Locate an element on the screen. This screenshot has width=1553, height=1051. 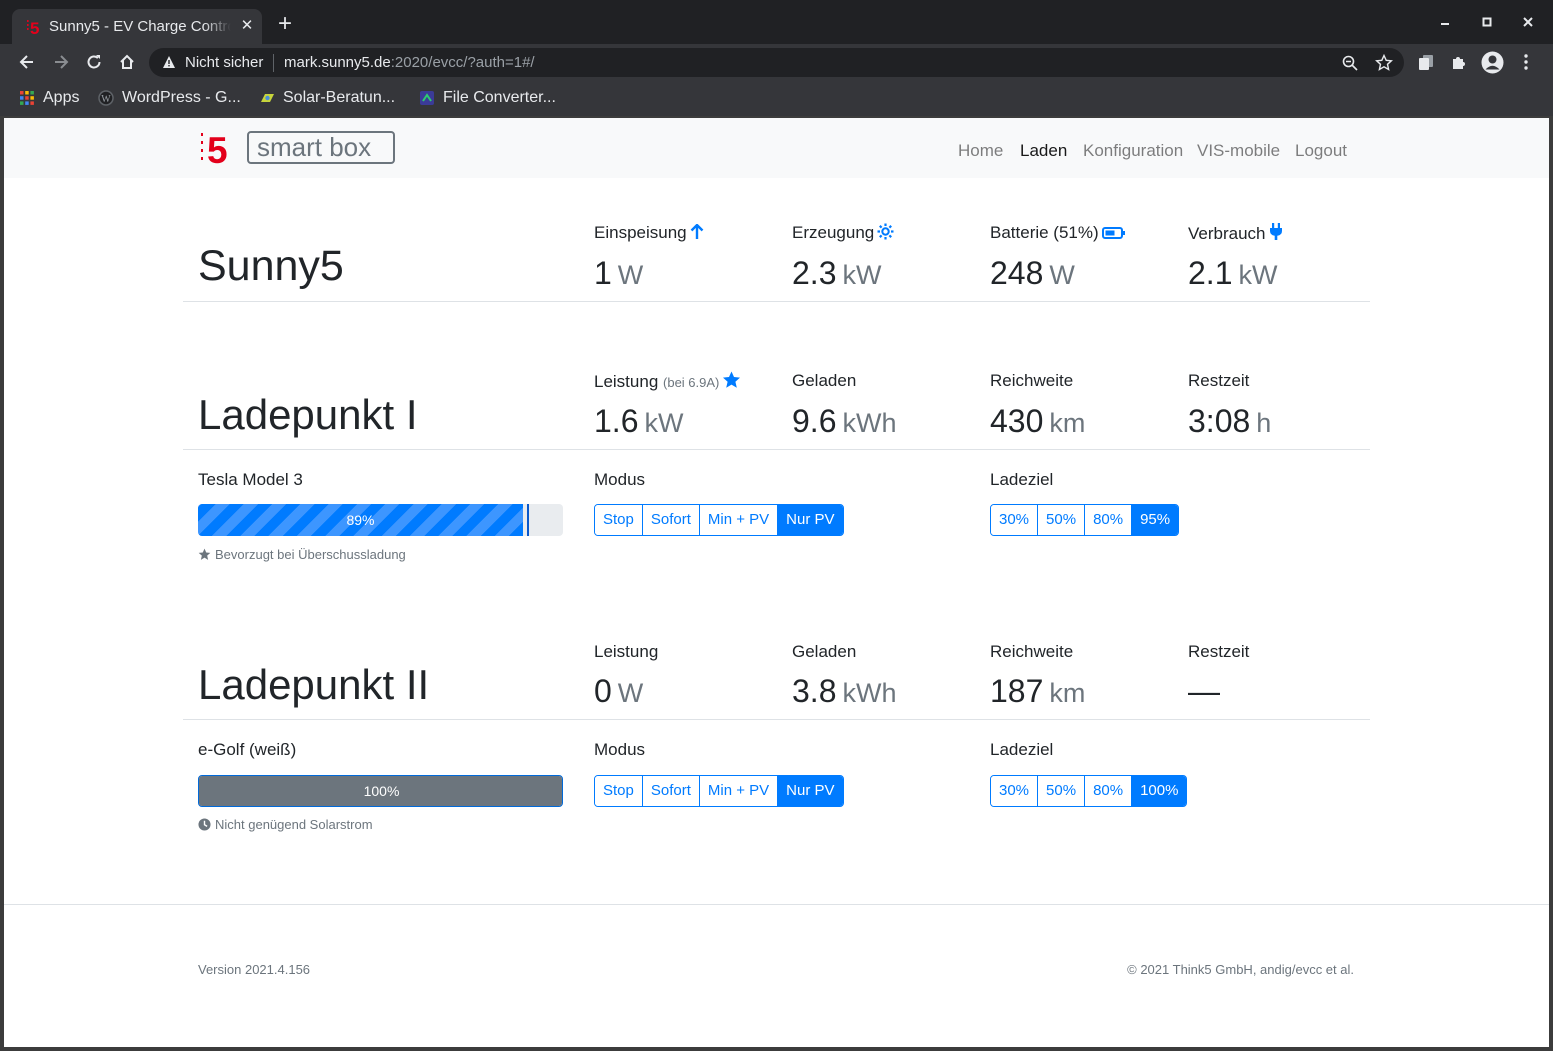
stat-label-text: Leistung is located at coordinates (626, 381).